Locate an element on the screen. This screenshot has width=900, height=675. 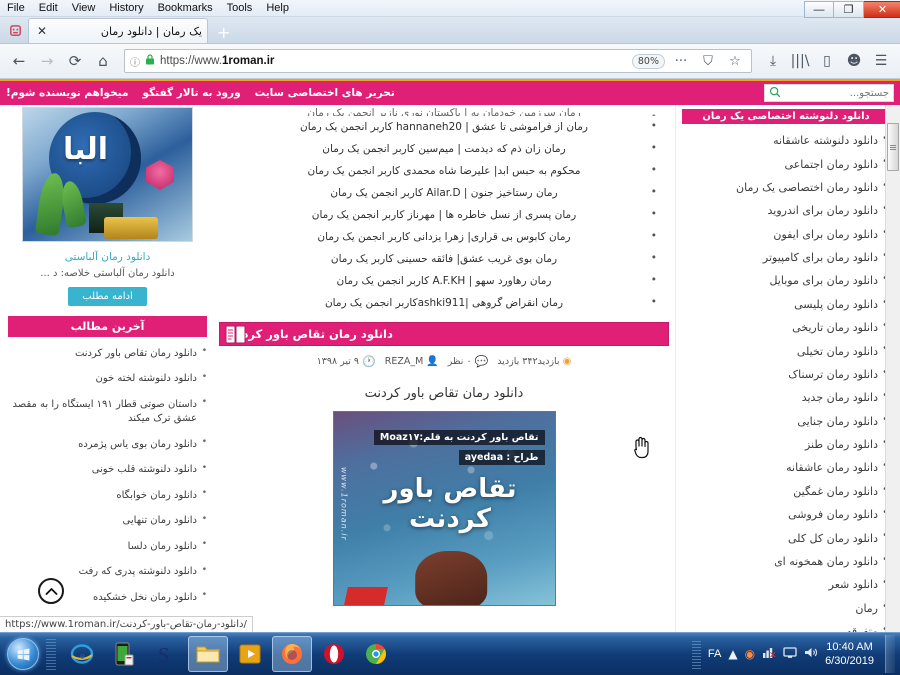
browser-tab-active: یک رمان | دانلود رمان ✕ is located at coordinates (118, 30).